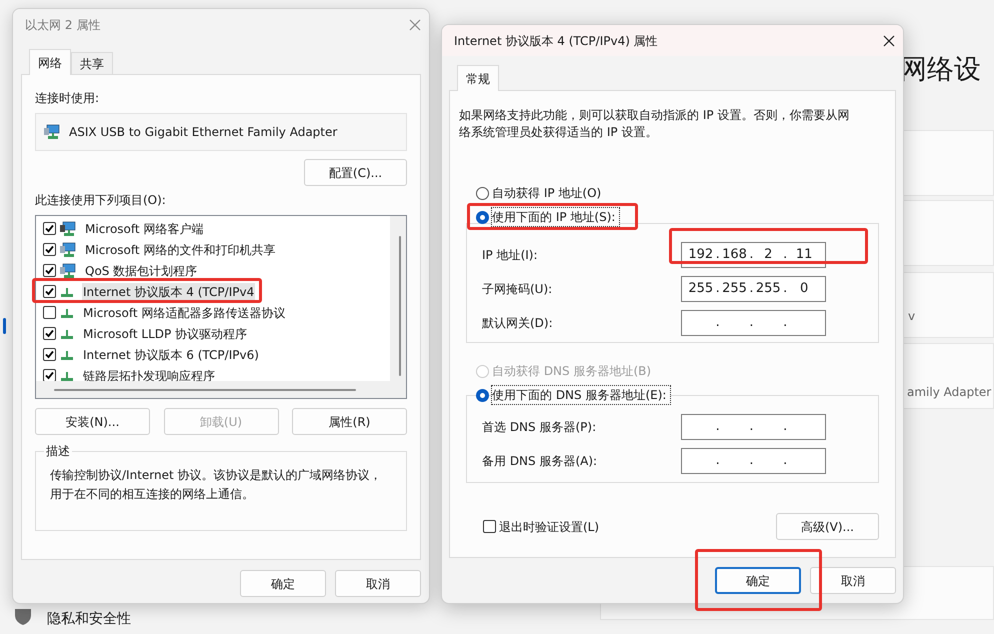 This screenshot has height=634, width=994. Describe the element at coordinates (144, 229) in the screenshot. I see `list-item: Microsoft 网络客户端` at that location.